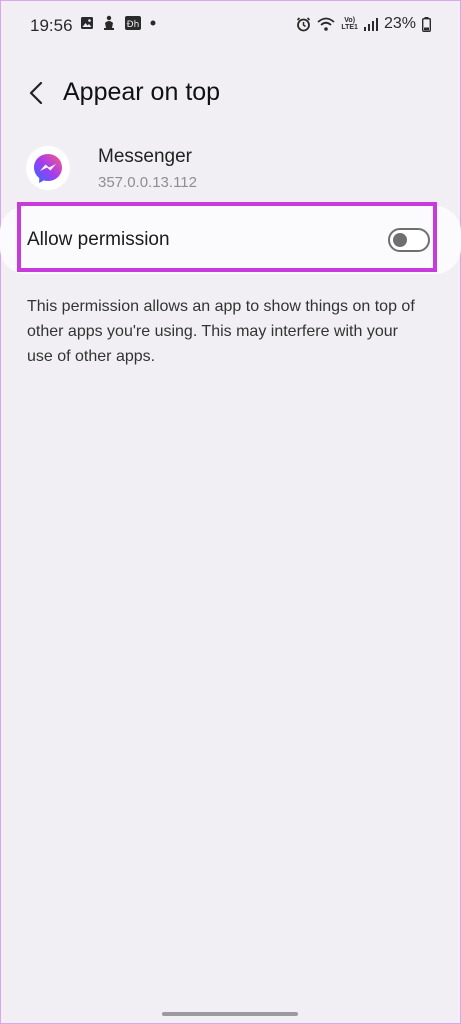 Image resolution: width=461 pixels, height=1024 pixels. Describe the element at coordinates (87, 23) in the screenshot. I see `gallery-icon` at that location.